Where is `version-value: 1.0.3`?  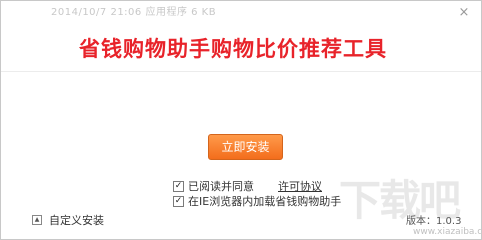
version-value: 1.0.3 is located at coordinates (449, 221).